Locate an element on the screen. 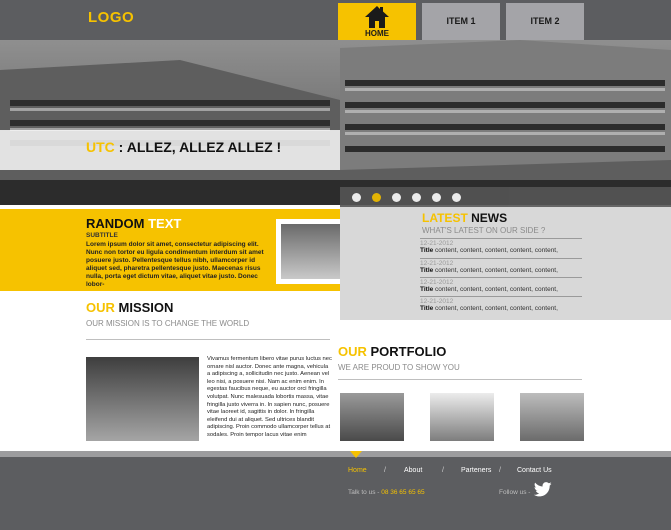 The height and width of the screenshot is (530, 671). footer-link-about: About is located at coordinates (413, 470).